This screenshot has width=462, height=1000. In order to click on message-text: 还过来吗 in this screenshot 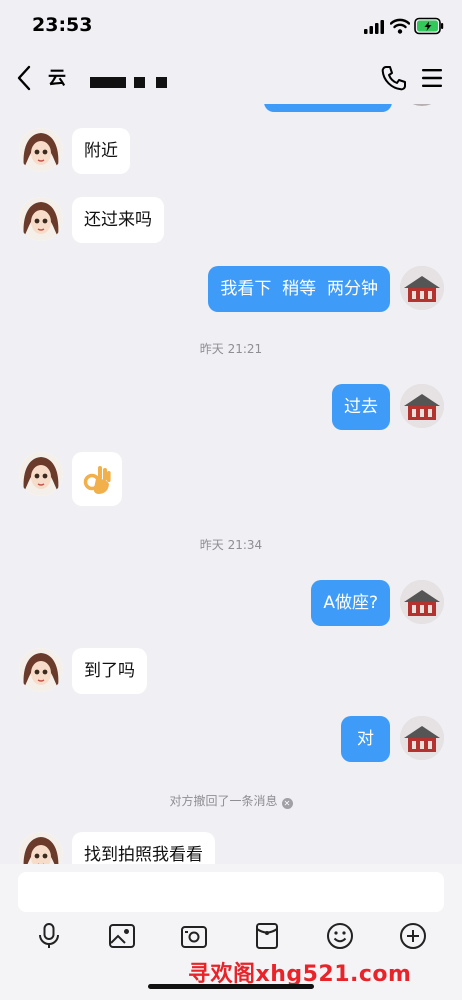, I will do `click(118, 220)`.